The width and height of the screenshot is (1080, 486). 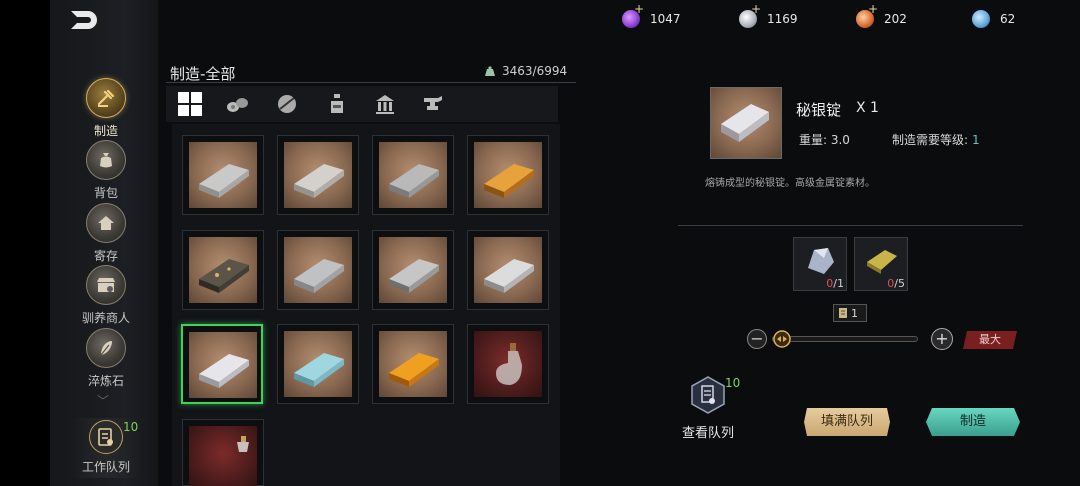 I want to click on house-icon, so click(x=106, y=223).